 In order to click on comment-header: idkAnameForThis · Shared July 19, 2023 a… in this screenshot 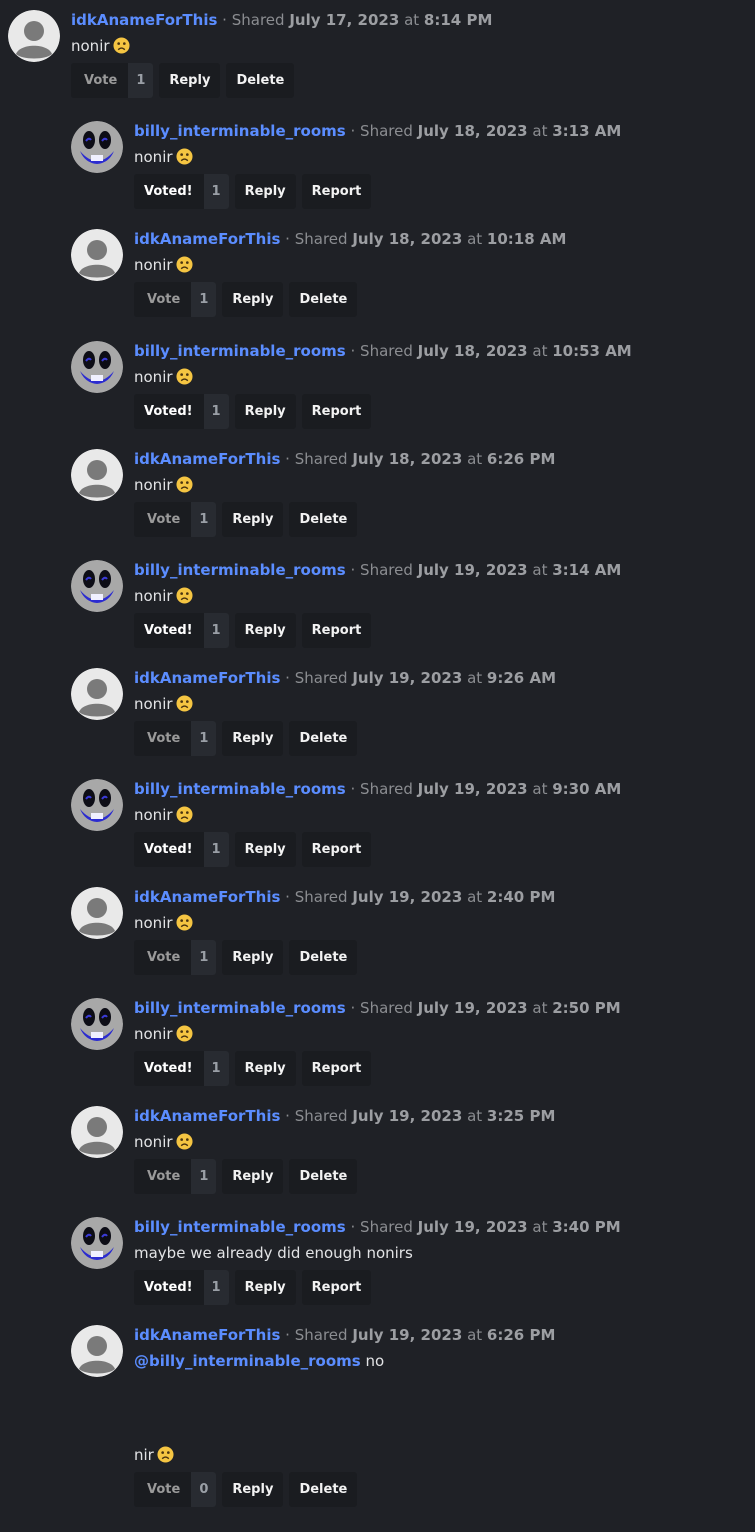, I will do `click(344, 1116)`.